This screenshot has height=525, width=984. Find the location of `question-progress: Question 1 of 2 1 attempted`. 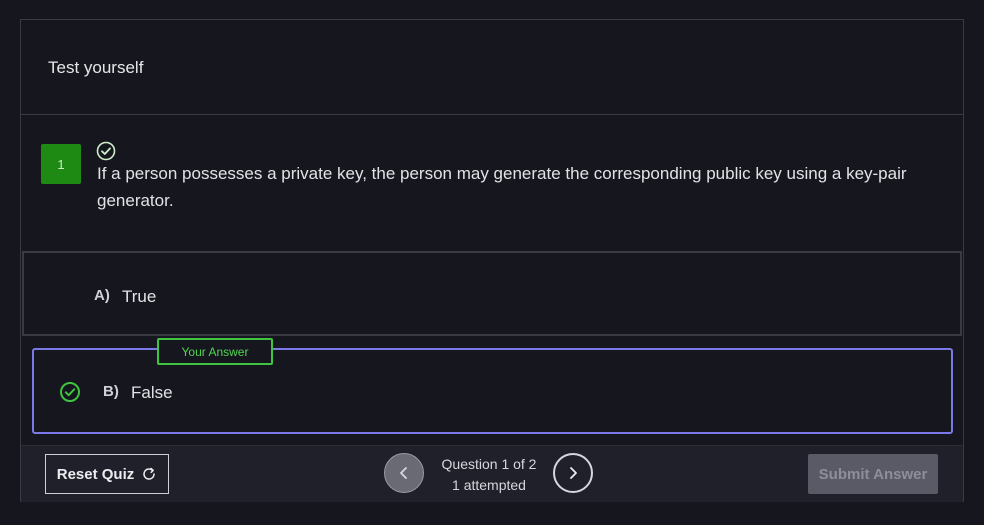

question-progress: Question 1 of 2 1 attempted is located at coordinates (489, 475).